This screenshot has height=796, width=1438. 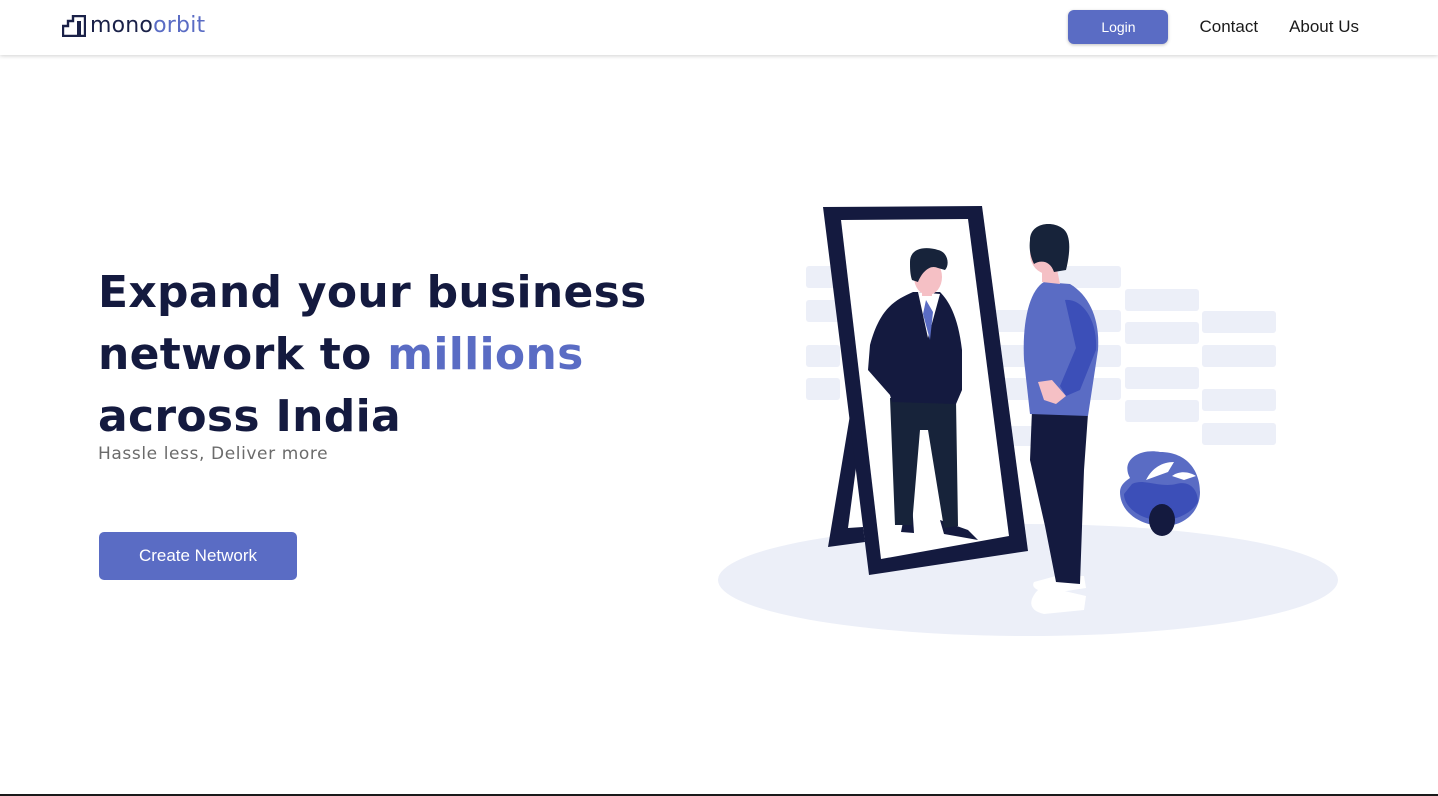 What do you see at coordinates (1118, 27) in the screenshot?
I see `login-button: Login` at bounding box center [1118, 27].